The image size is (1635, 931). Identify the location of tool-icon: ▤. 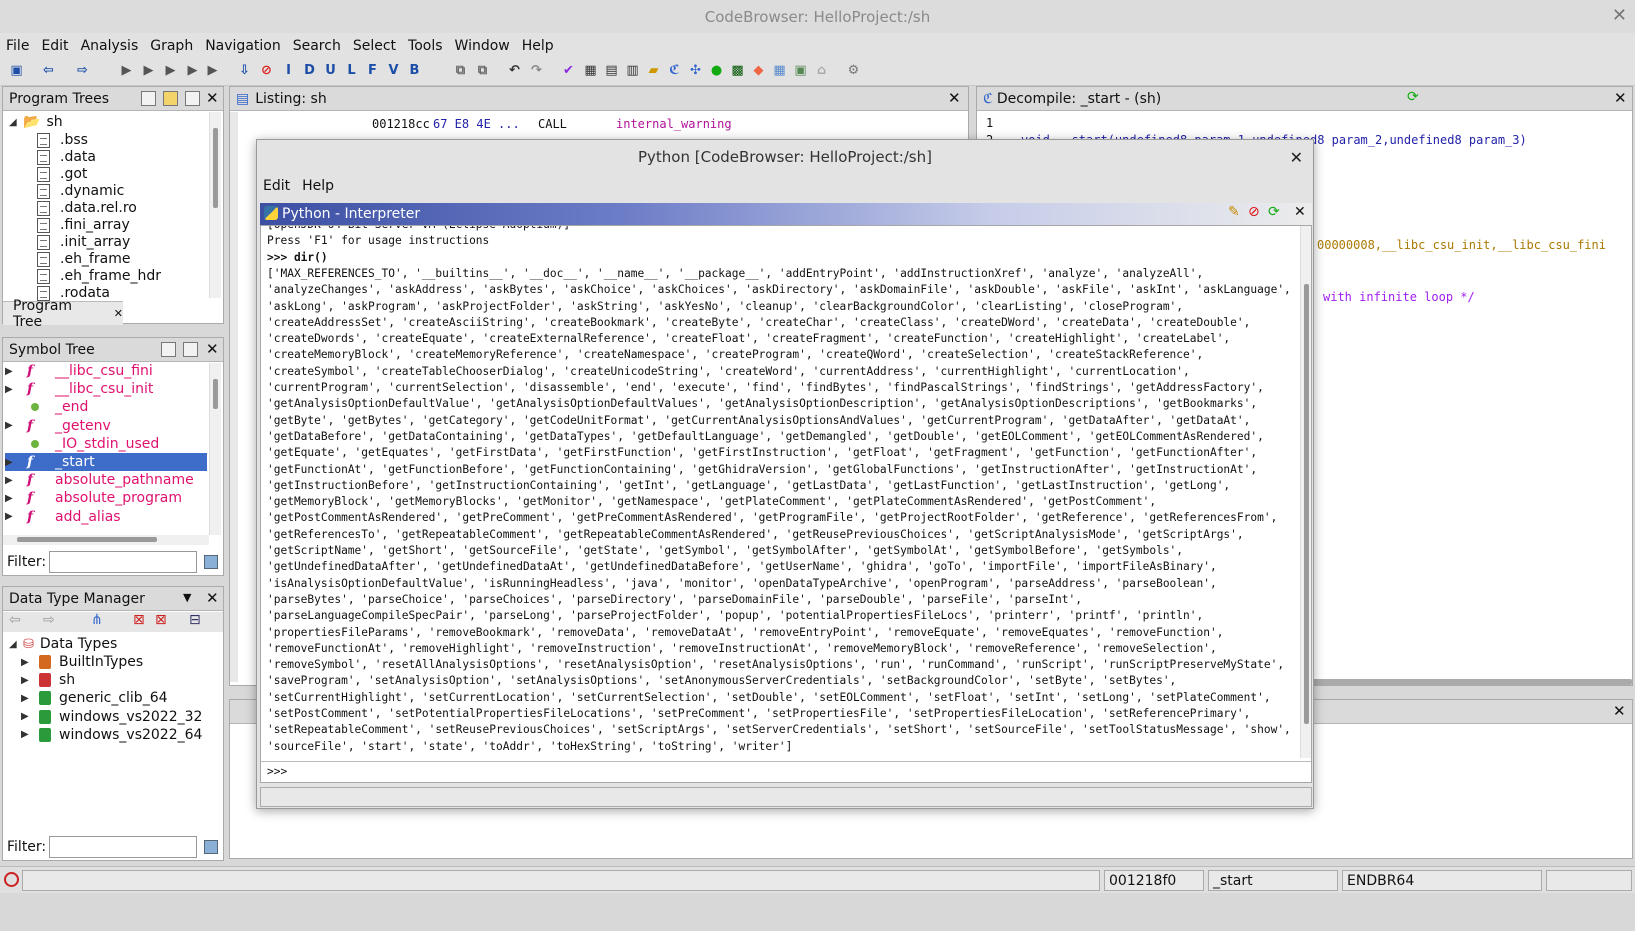
(611, 70).